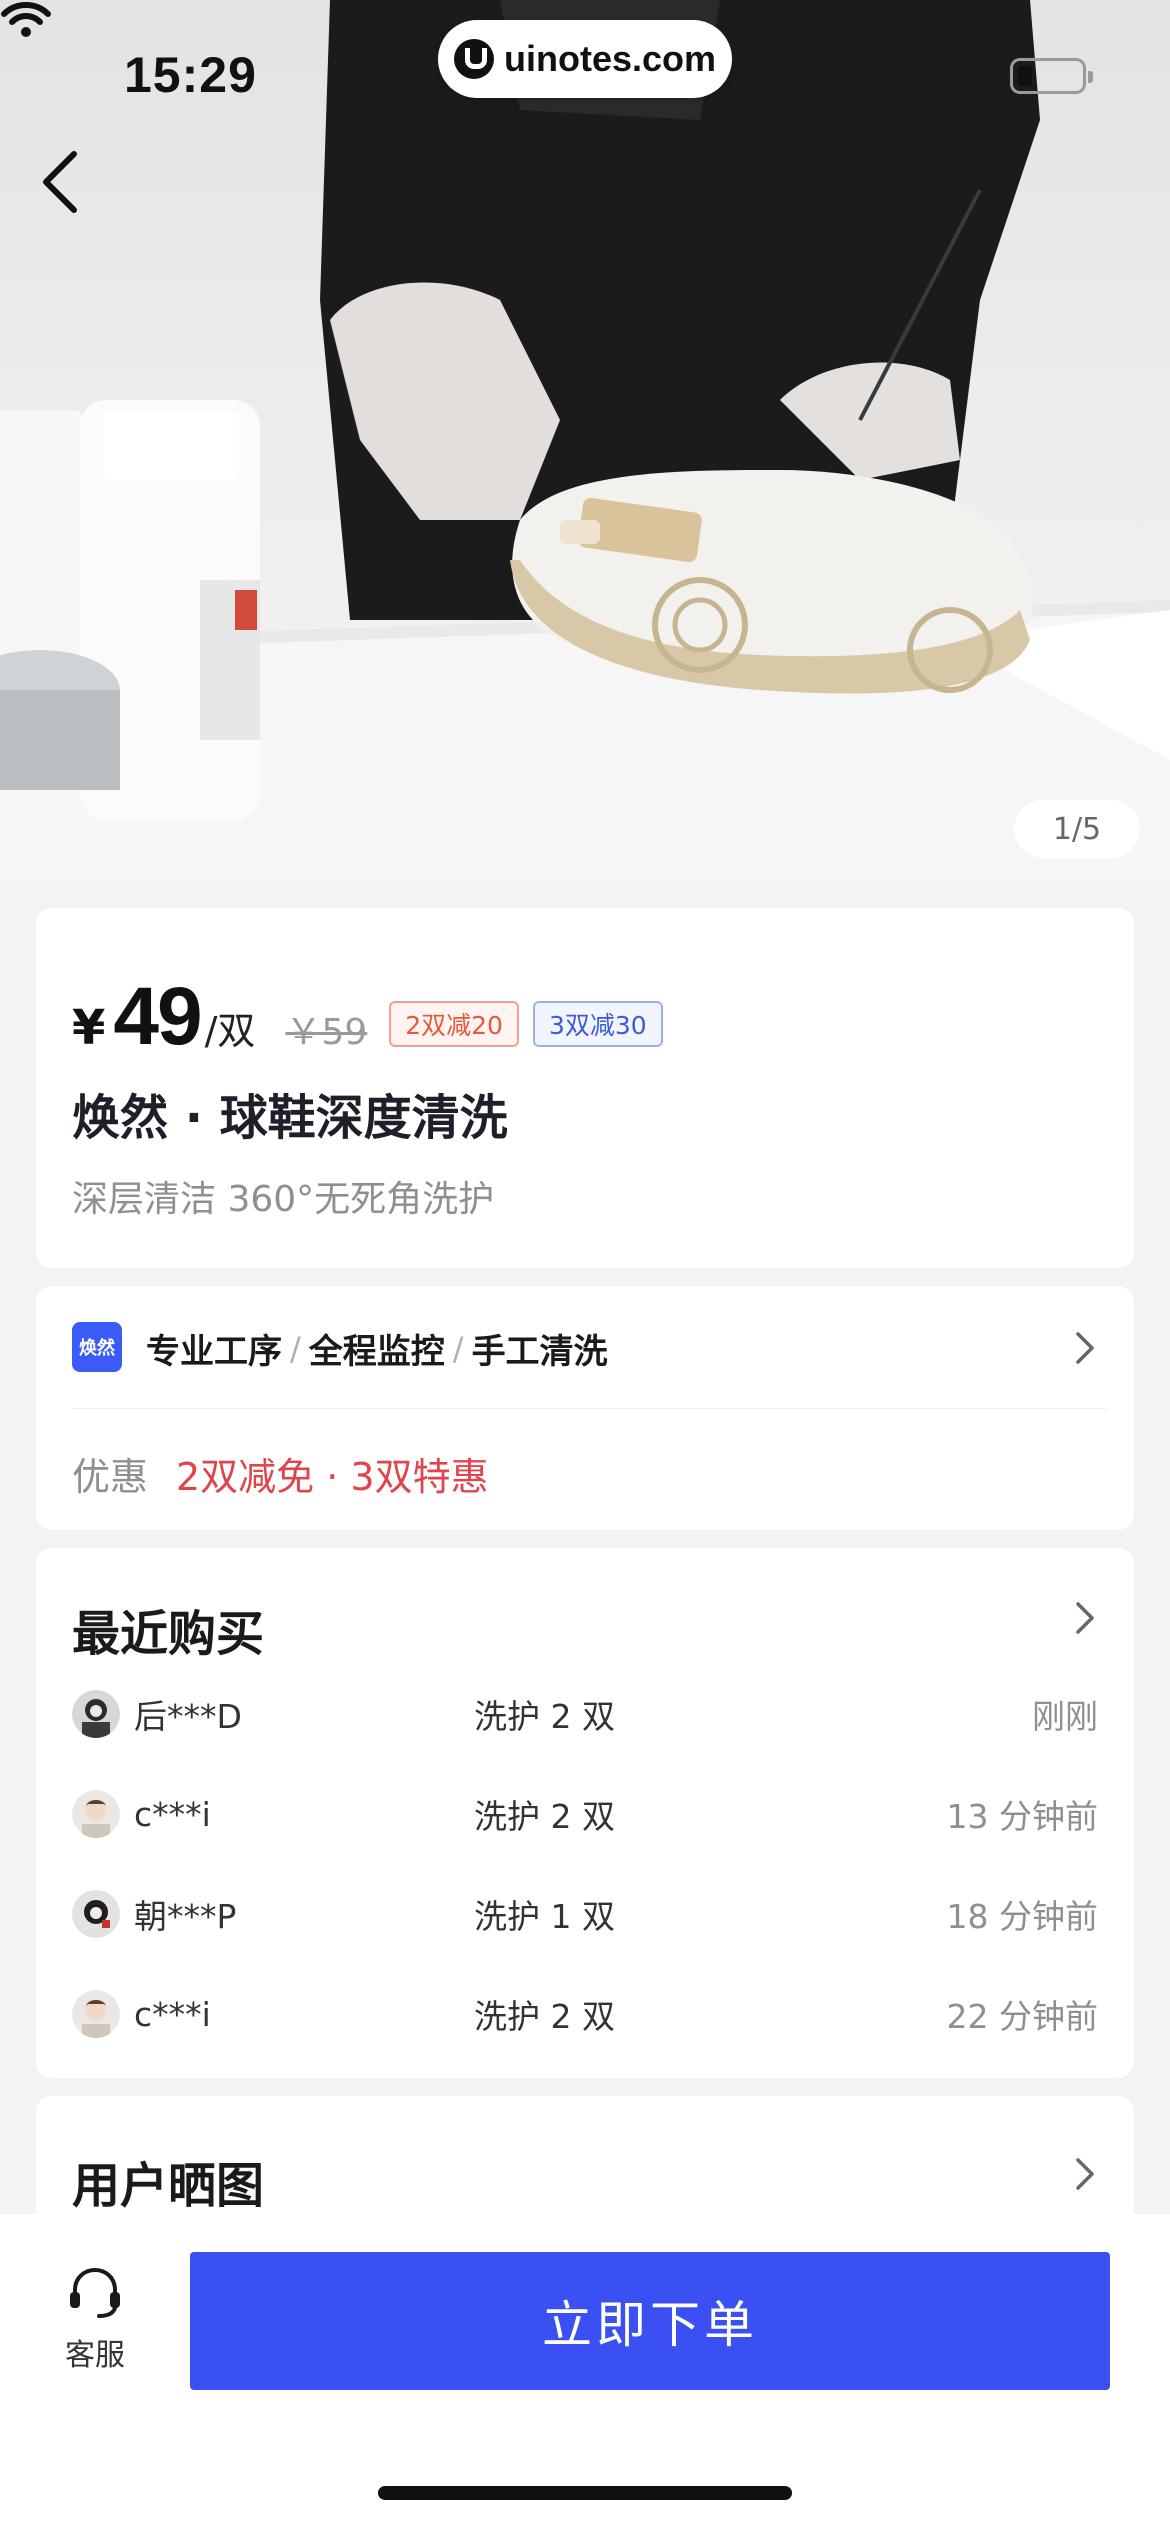  What do you see at coordinates (650, 2321) in the screenshot?
I see `order-now-button: 立即下单` at bounding box center [650, 2321].